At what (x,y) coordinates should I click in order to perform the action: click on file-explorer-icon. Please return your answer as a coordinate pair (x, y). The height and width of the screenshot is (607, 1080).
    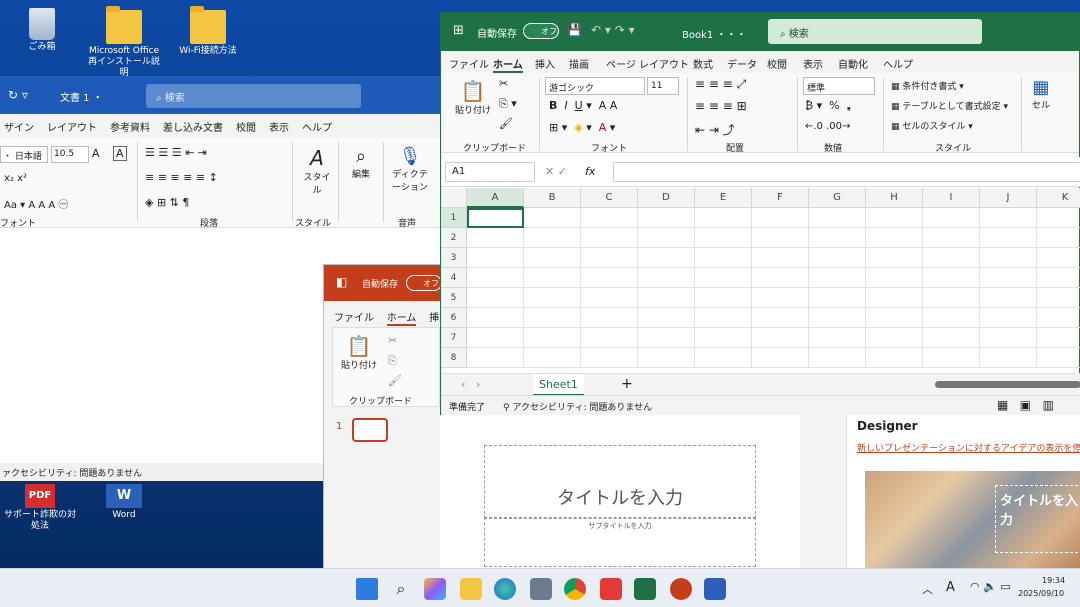
    Looking at the image, I should click on (471, 589).